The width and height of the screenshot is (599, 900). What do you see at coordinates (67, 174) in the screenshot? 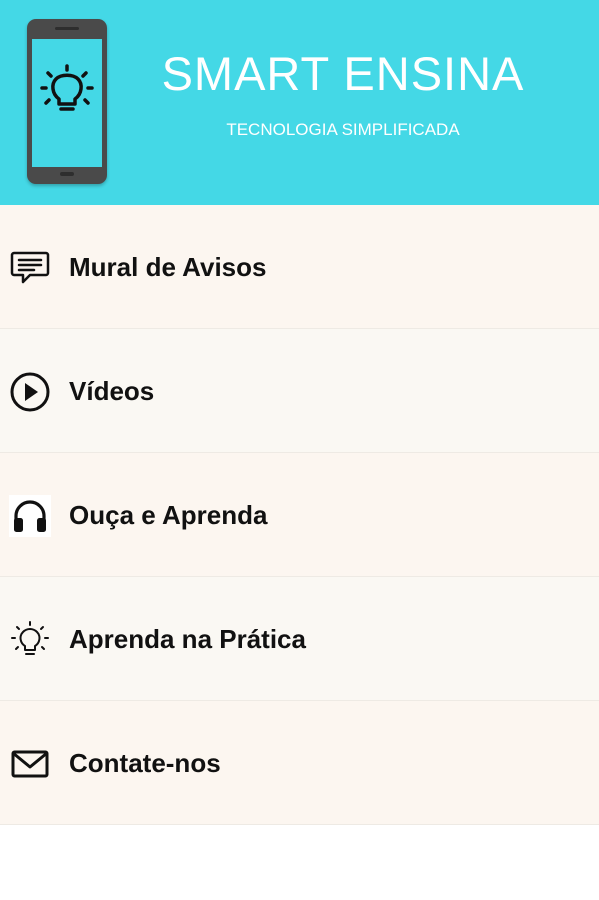
I see `phone-home-button` at bounding box center [67, 174].